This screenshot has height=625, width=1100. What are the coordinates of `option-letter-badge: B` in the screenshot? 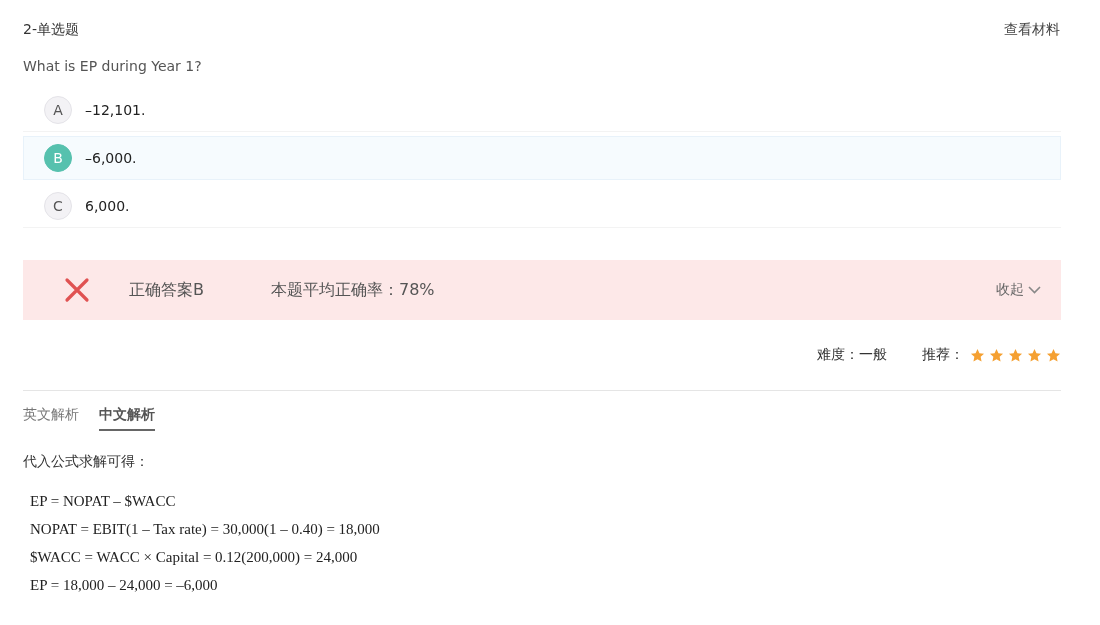 It's located at (58, 158).